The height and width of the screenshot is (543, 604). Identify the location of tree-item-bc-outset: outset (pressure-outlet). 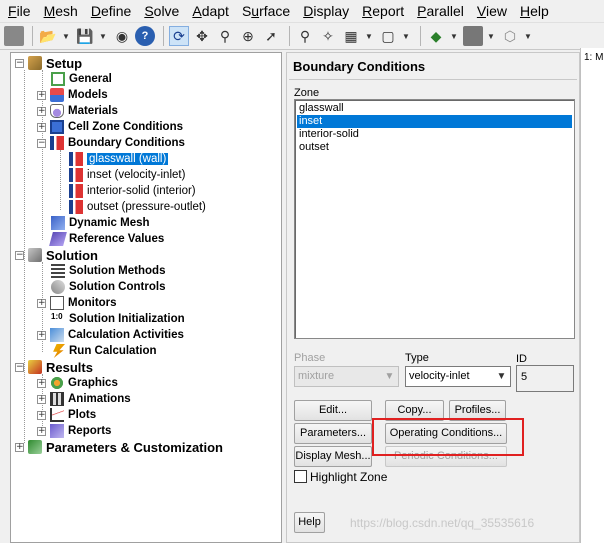
(137, 207).